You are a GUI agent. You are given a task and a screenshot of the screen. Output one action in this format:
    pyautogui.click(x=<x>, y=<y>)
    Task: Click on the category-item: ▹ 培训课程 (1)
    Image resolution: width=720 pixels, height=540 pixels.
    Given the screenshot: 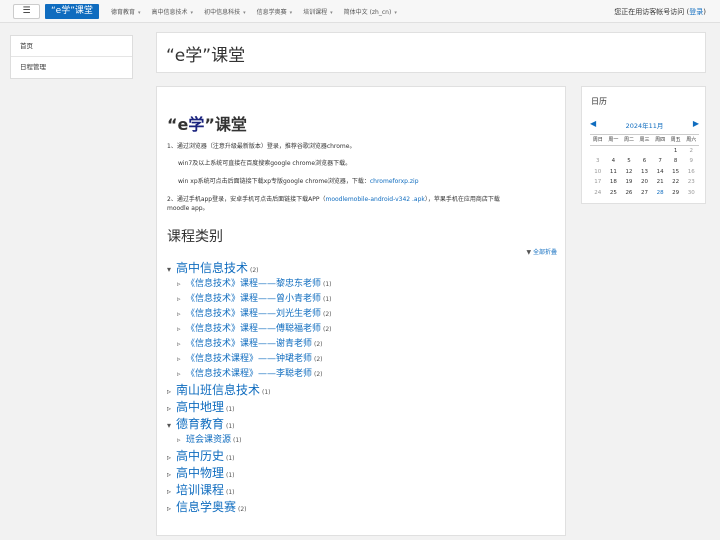 What is the action you would take?
    pyautogui.click(x=201, y=489)
    